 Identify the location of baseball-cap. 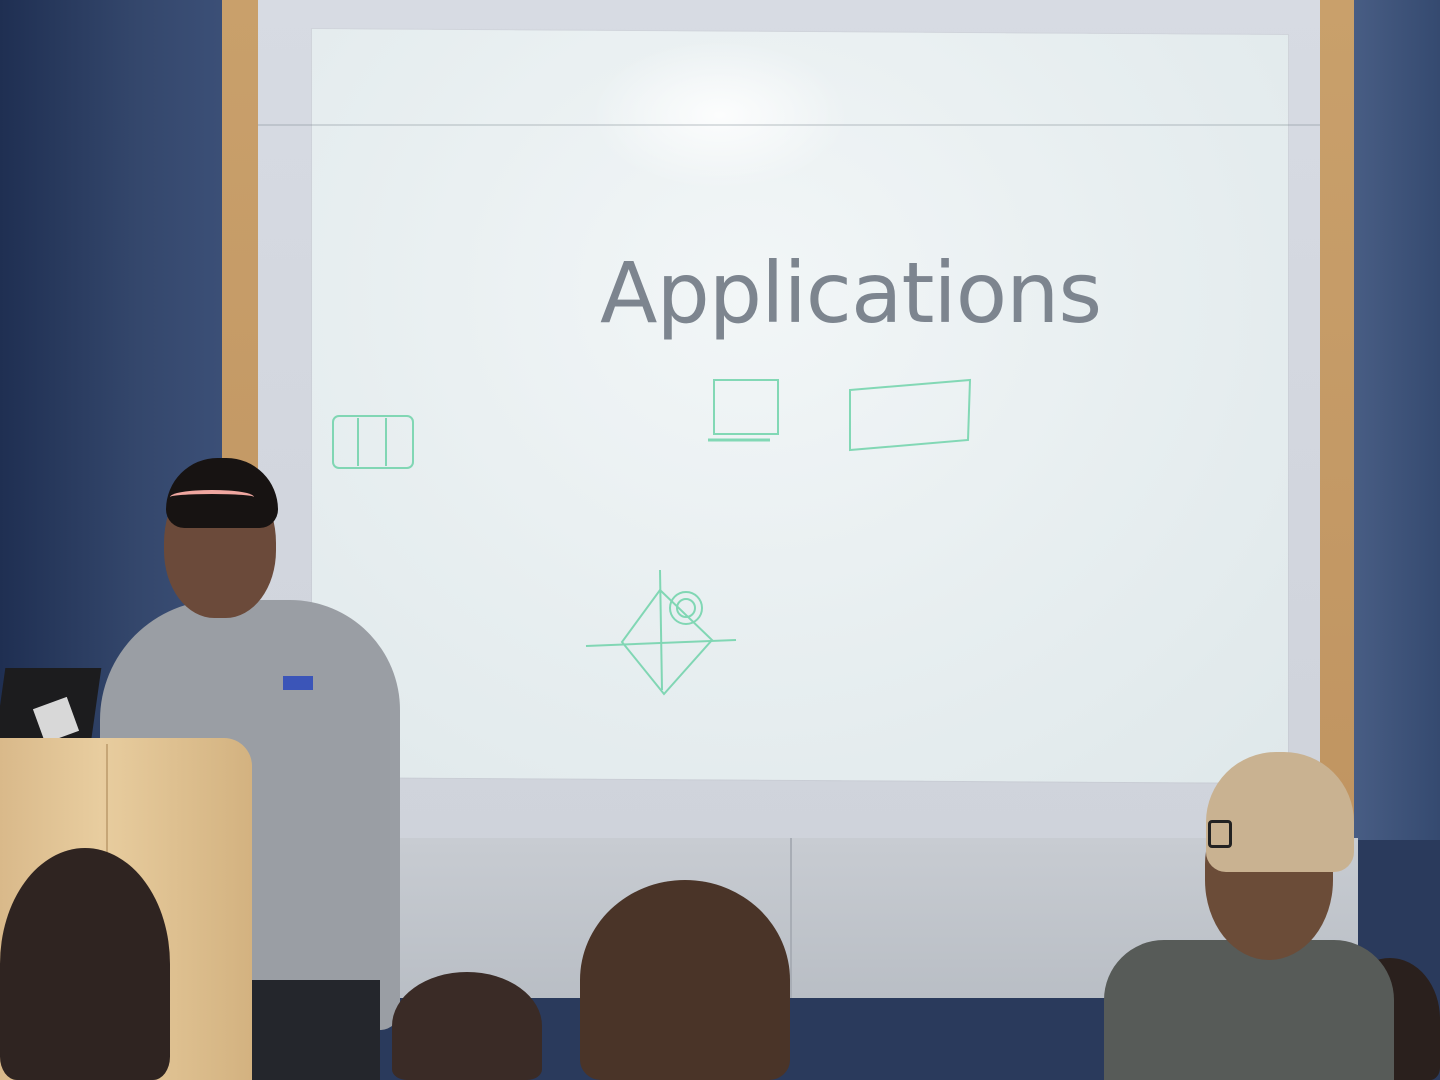
(1280, 812).